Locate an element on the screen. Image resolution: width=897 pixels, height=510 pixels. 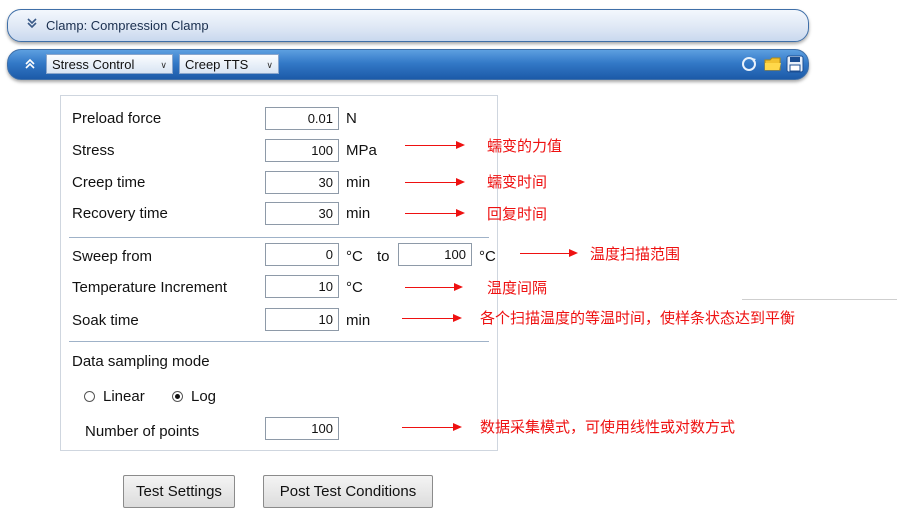
recovery-time-input: 30 is located at coordinates (302, 213).